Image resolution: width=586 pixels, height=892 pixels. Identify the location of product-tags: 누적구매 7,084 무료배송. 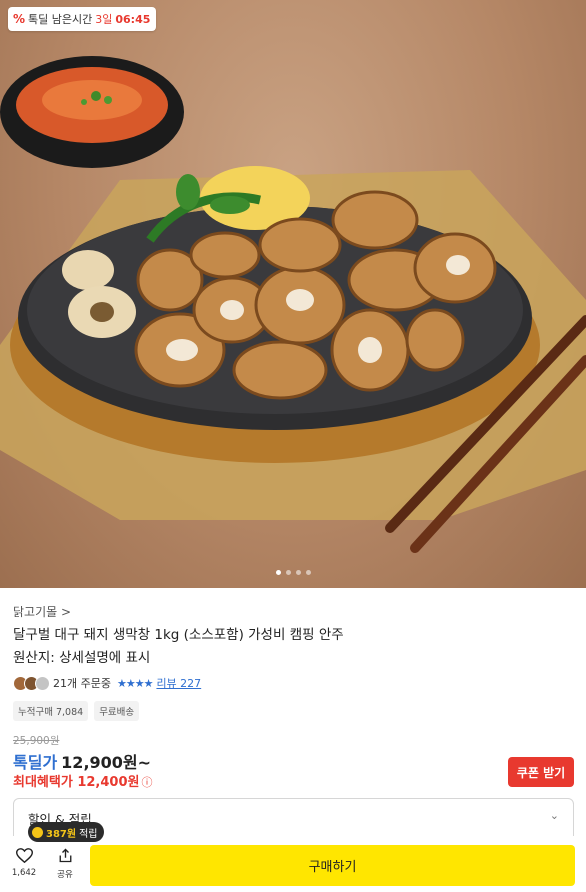
(76, 711).